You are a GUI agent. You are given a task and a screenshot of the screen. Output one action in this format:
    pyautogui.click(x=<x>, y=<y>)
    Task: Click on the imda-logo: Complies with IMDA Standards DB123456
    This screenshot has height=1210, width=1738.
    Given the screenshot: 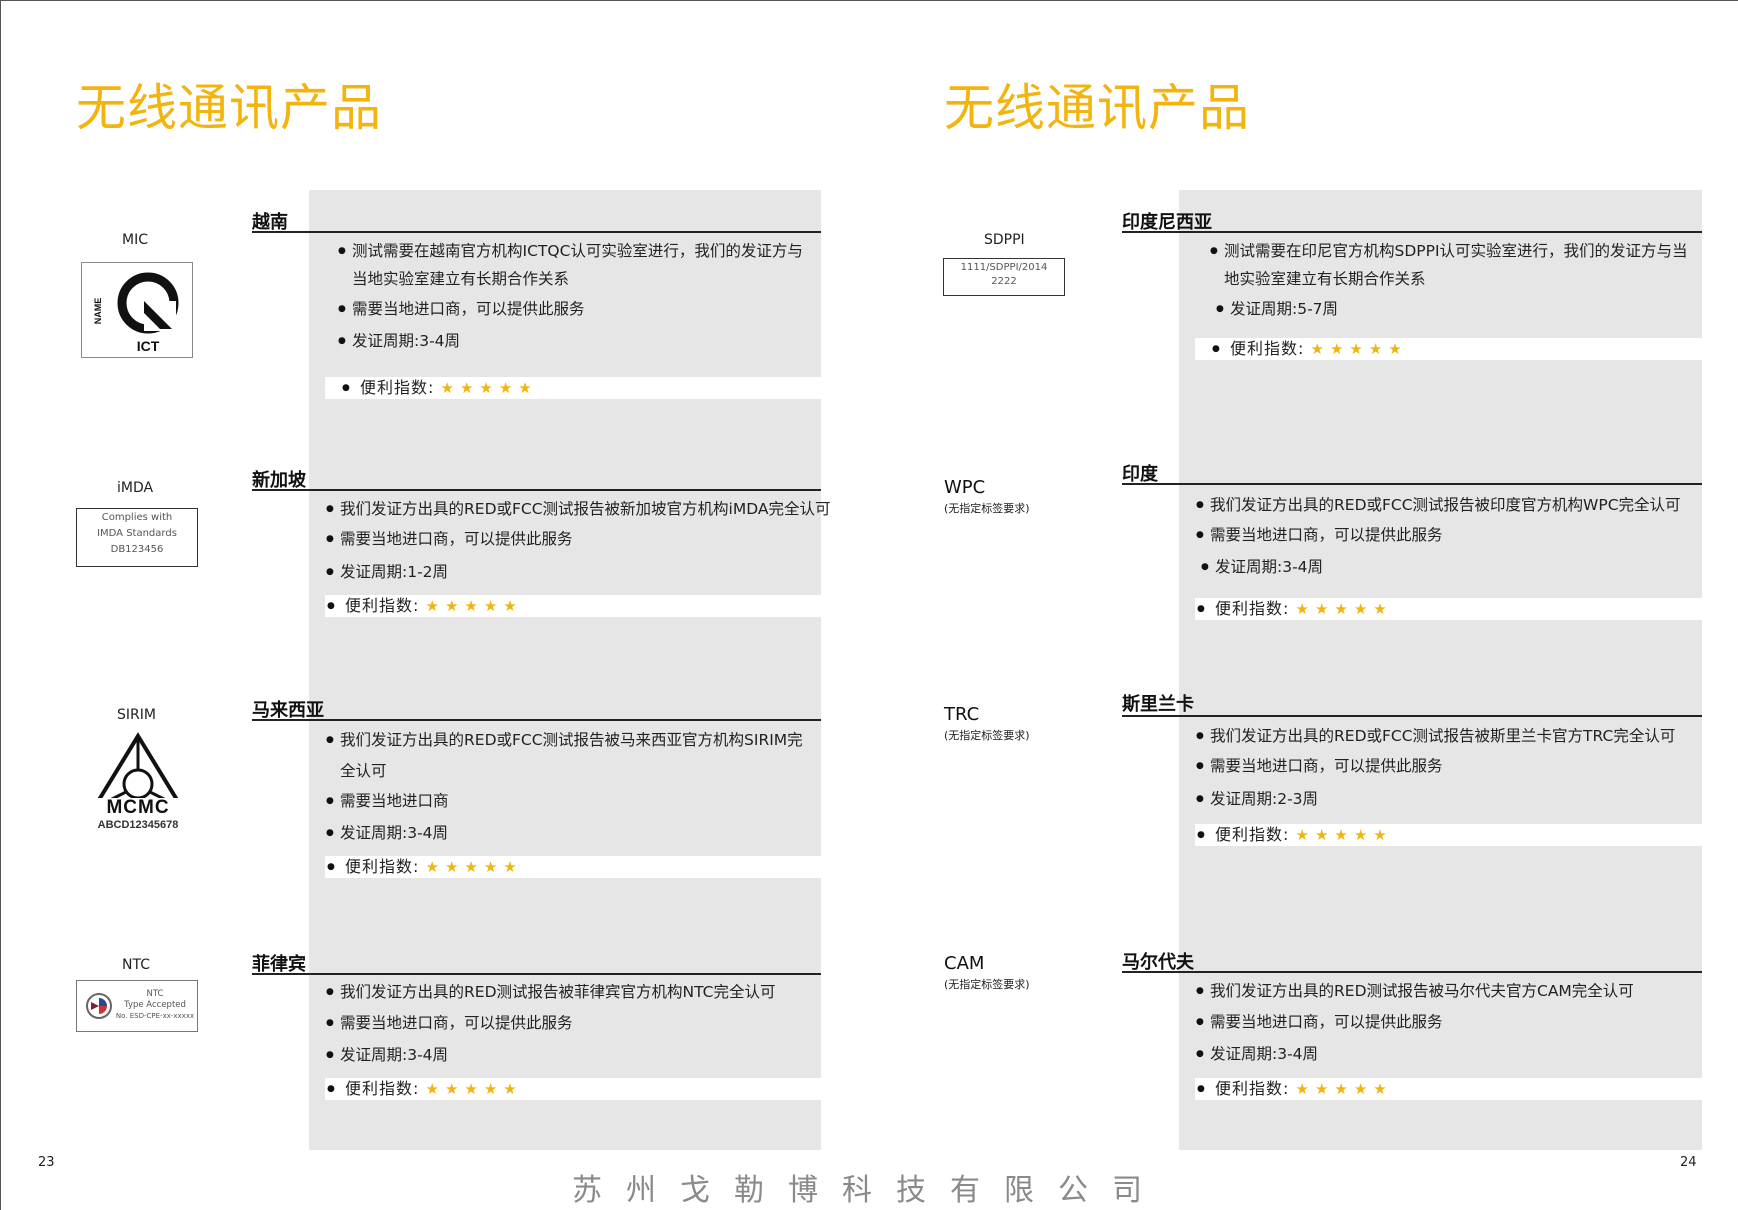 What is the action you would take?
    pyautogui.click(x=137, y=537)
    